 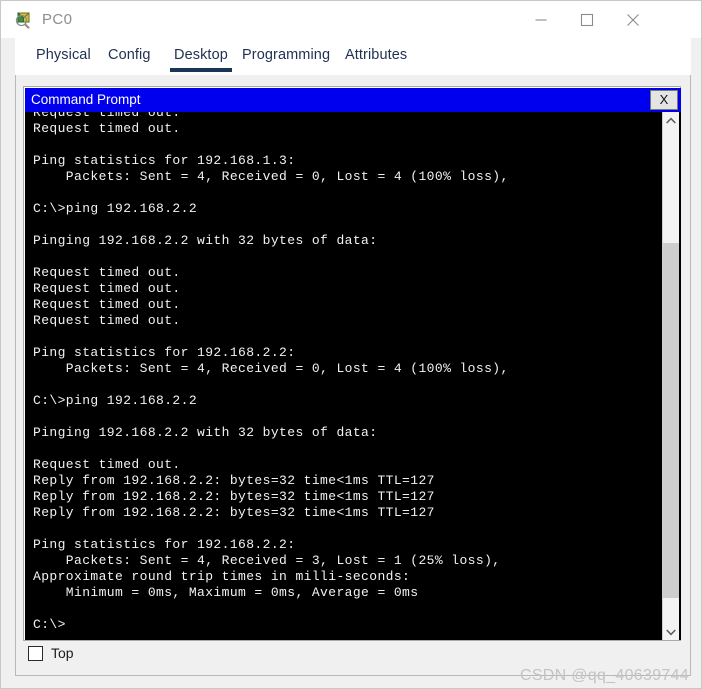 What do you see at coordinates (49, 624) in the screenshot?
I see `terminal-line: C:\>` at bounding box center [49, 624].